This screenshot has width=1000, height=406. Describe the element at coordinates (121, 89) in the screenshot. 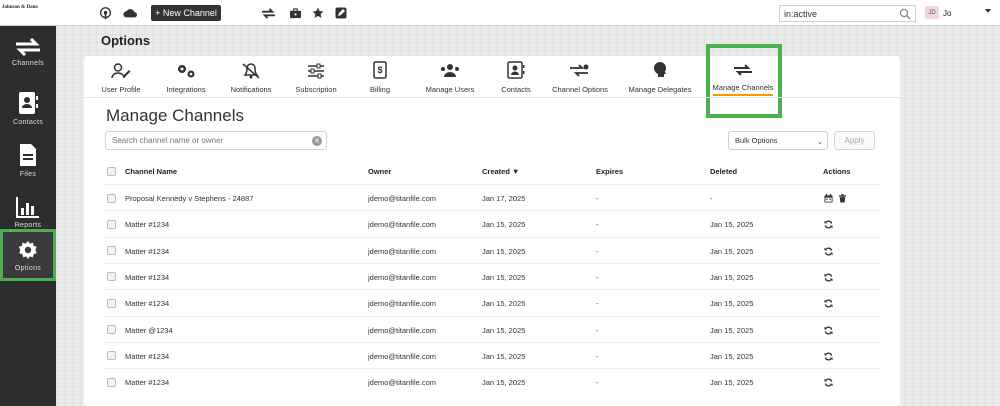

I see `tab-label: User Profile` at that location.